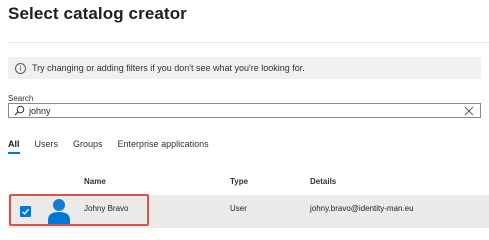 Image resolution: width=489 pixels, height=240 pixels. Describe the element at coordinates (362, 208) in the screenshot. I see `row-details: johny.bravo@identity-man.eu` at that location.